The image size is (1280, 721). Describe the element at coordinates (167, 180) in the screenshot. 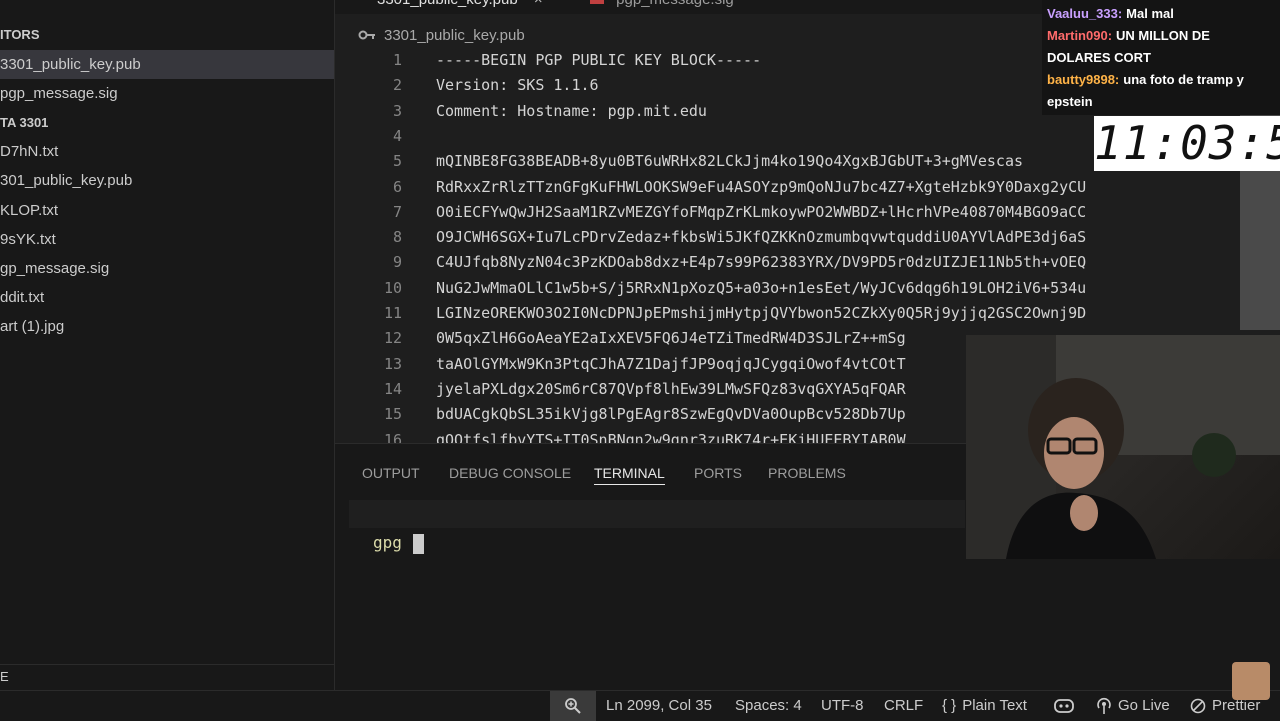

I see `file-item: 301_public_key.pub` at that location.